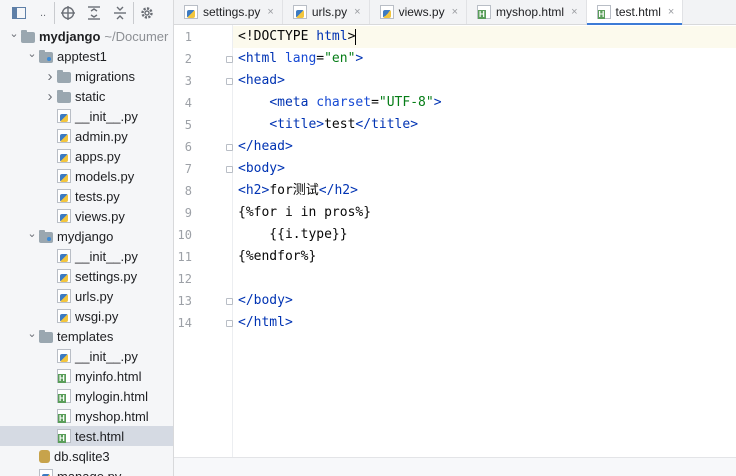  Describe the element at coordinates (329, 12) in the screenshot. I see `tab-label: urls.py` at that location.